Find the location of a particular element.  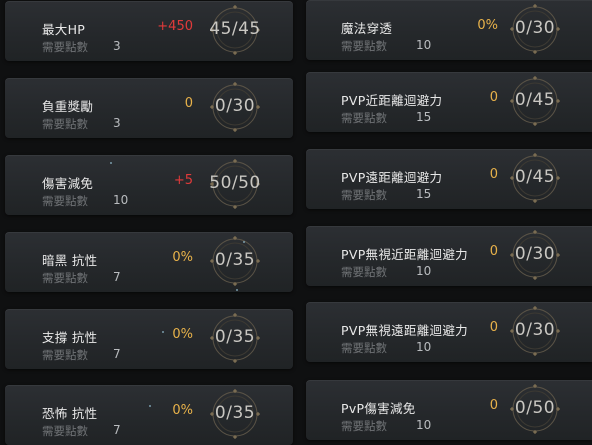

stat-card: PVP遠距離迴避力 需要點數 15 0 0/45 is located at coordinates (449, 179).